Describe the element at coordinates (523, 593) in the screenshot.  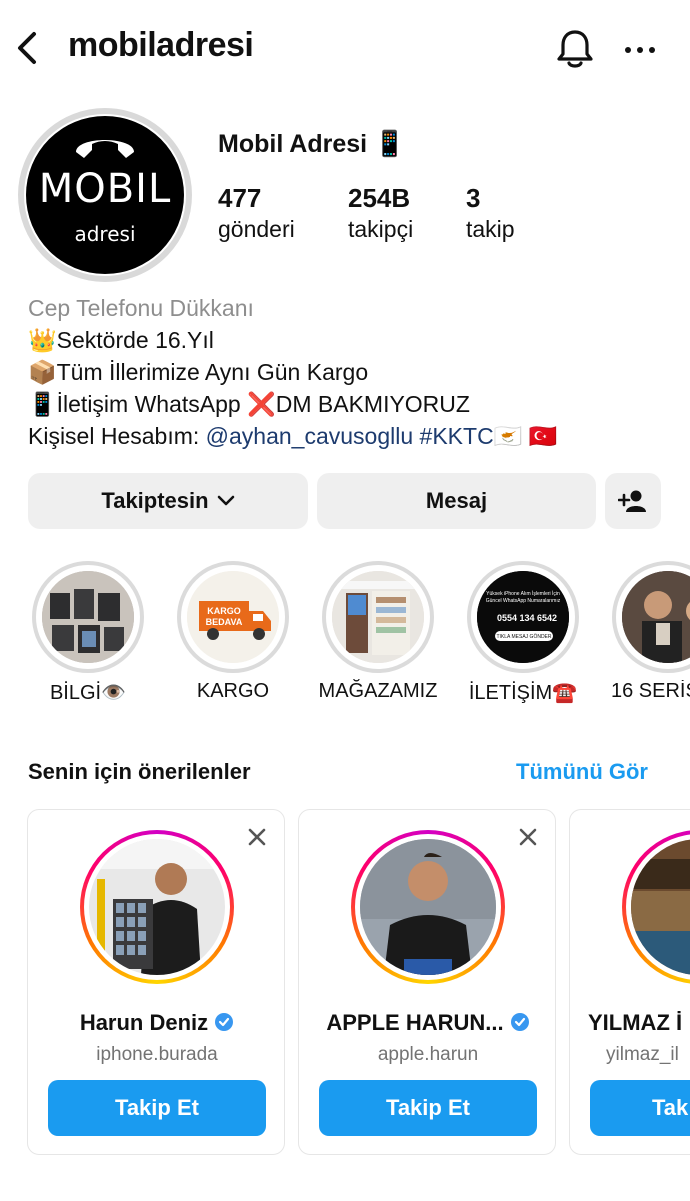
I see `svg-text:Yüksek iPhone Alım İşlemleri İ: Yüksek iPhone Alım İşlemleri İçin` at that location.